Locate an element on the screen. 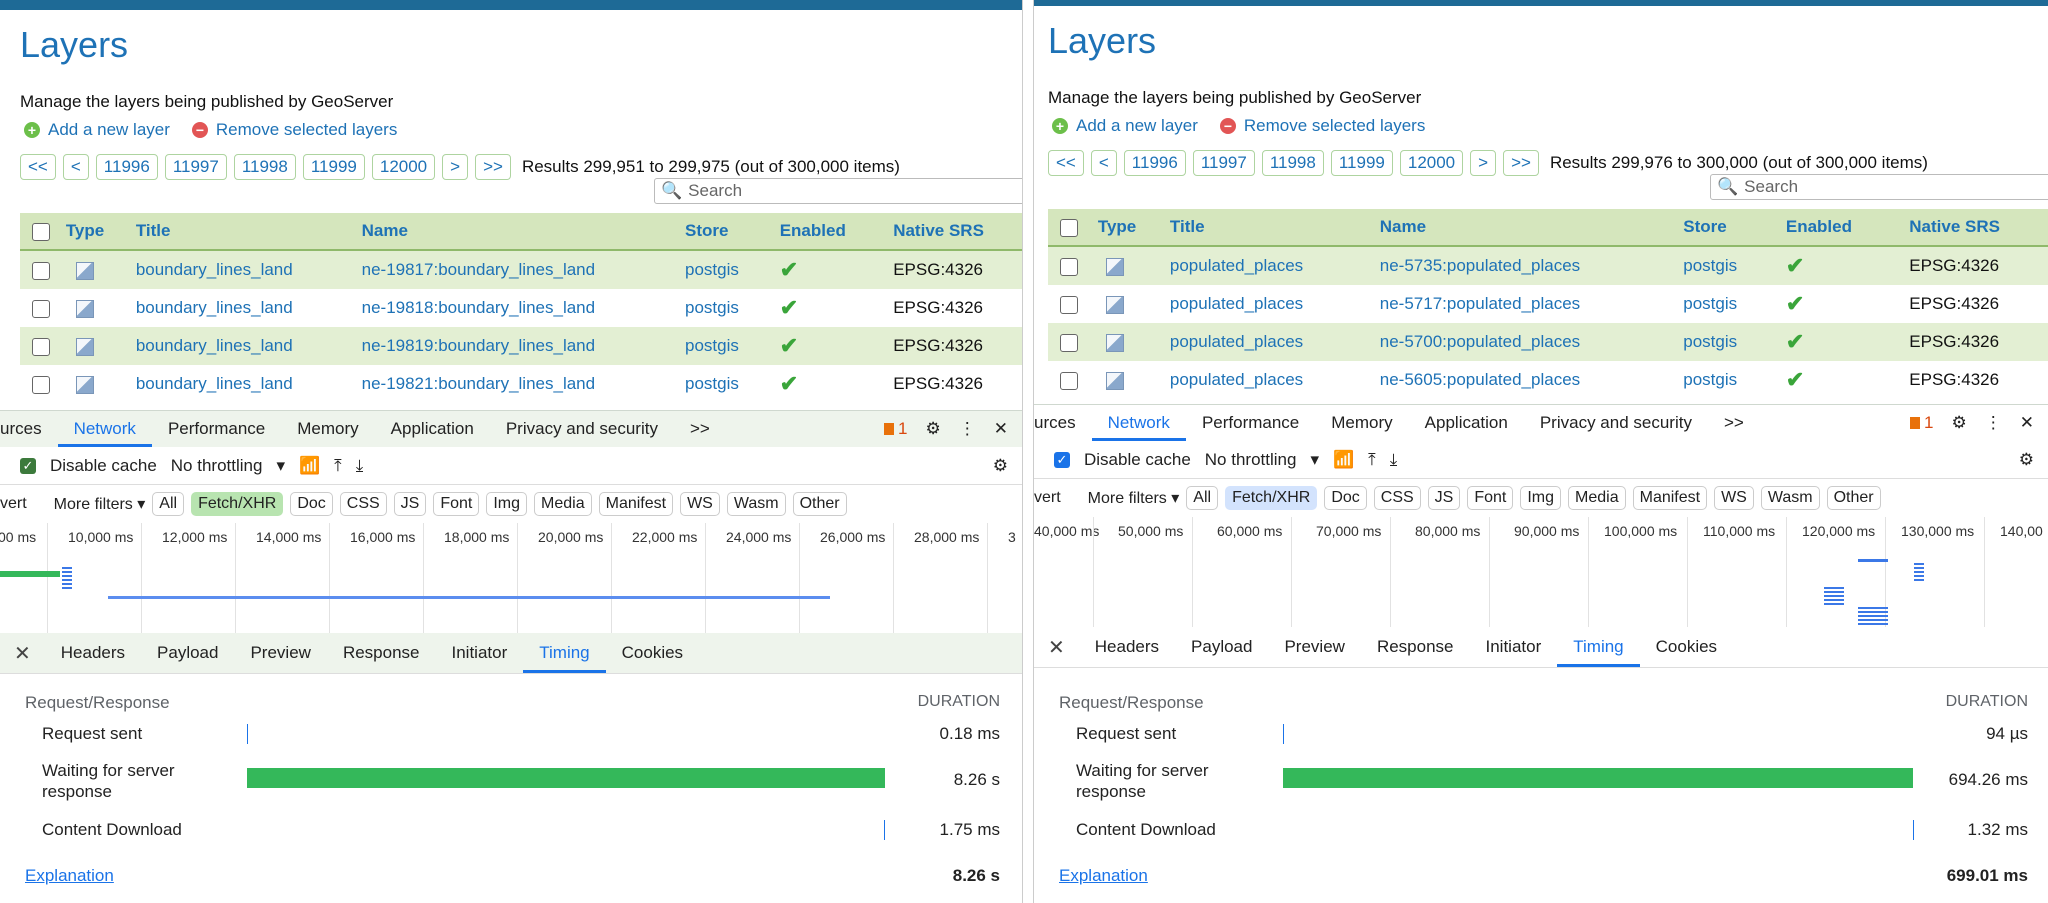 This screenshot has height=903, width=2048. row-name: ne-5700:populated_places is located at coordinates (1531, 342).